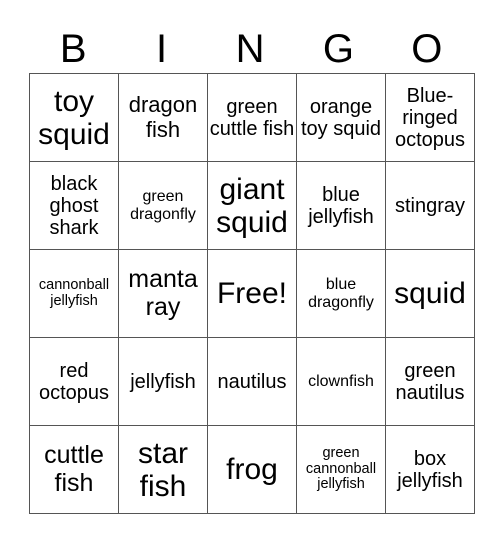 The height and width of the screenshot is (544, 500). What do you see at coordinates (74, 205) in the screenshot?
I see `bingo-cell: black ghost shark` at bounding box center [74, 205].